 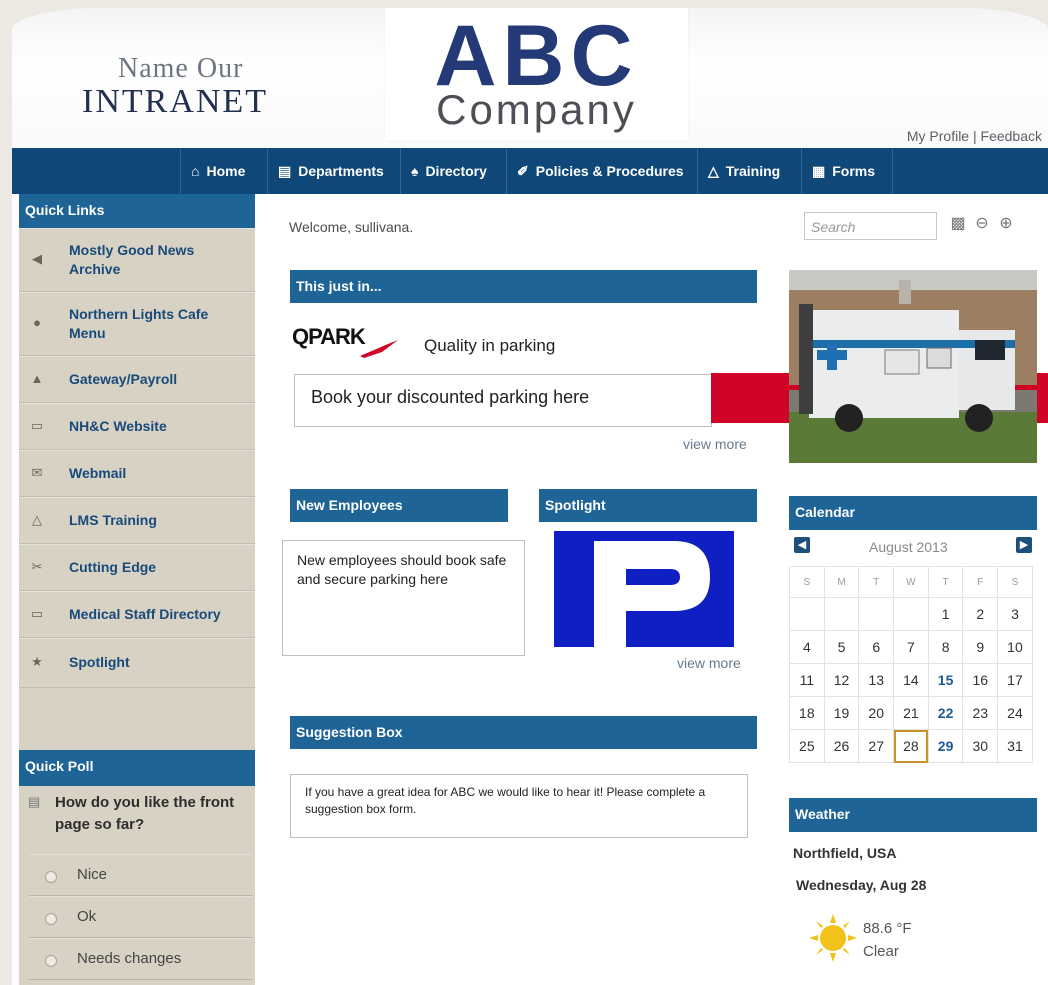 I want to click on calendar-day: 26, so click(x=841, y=746).